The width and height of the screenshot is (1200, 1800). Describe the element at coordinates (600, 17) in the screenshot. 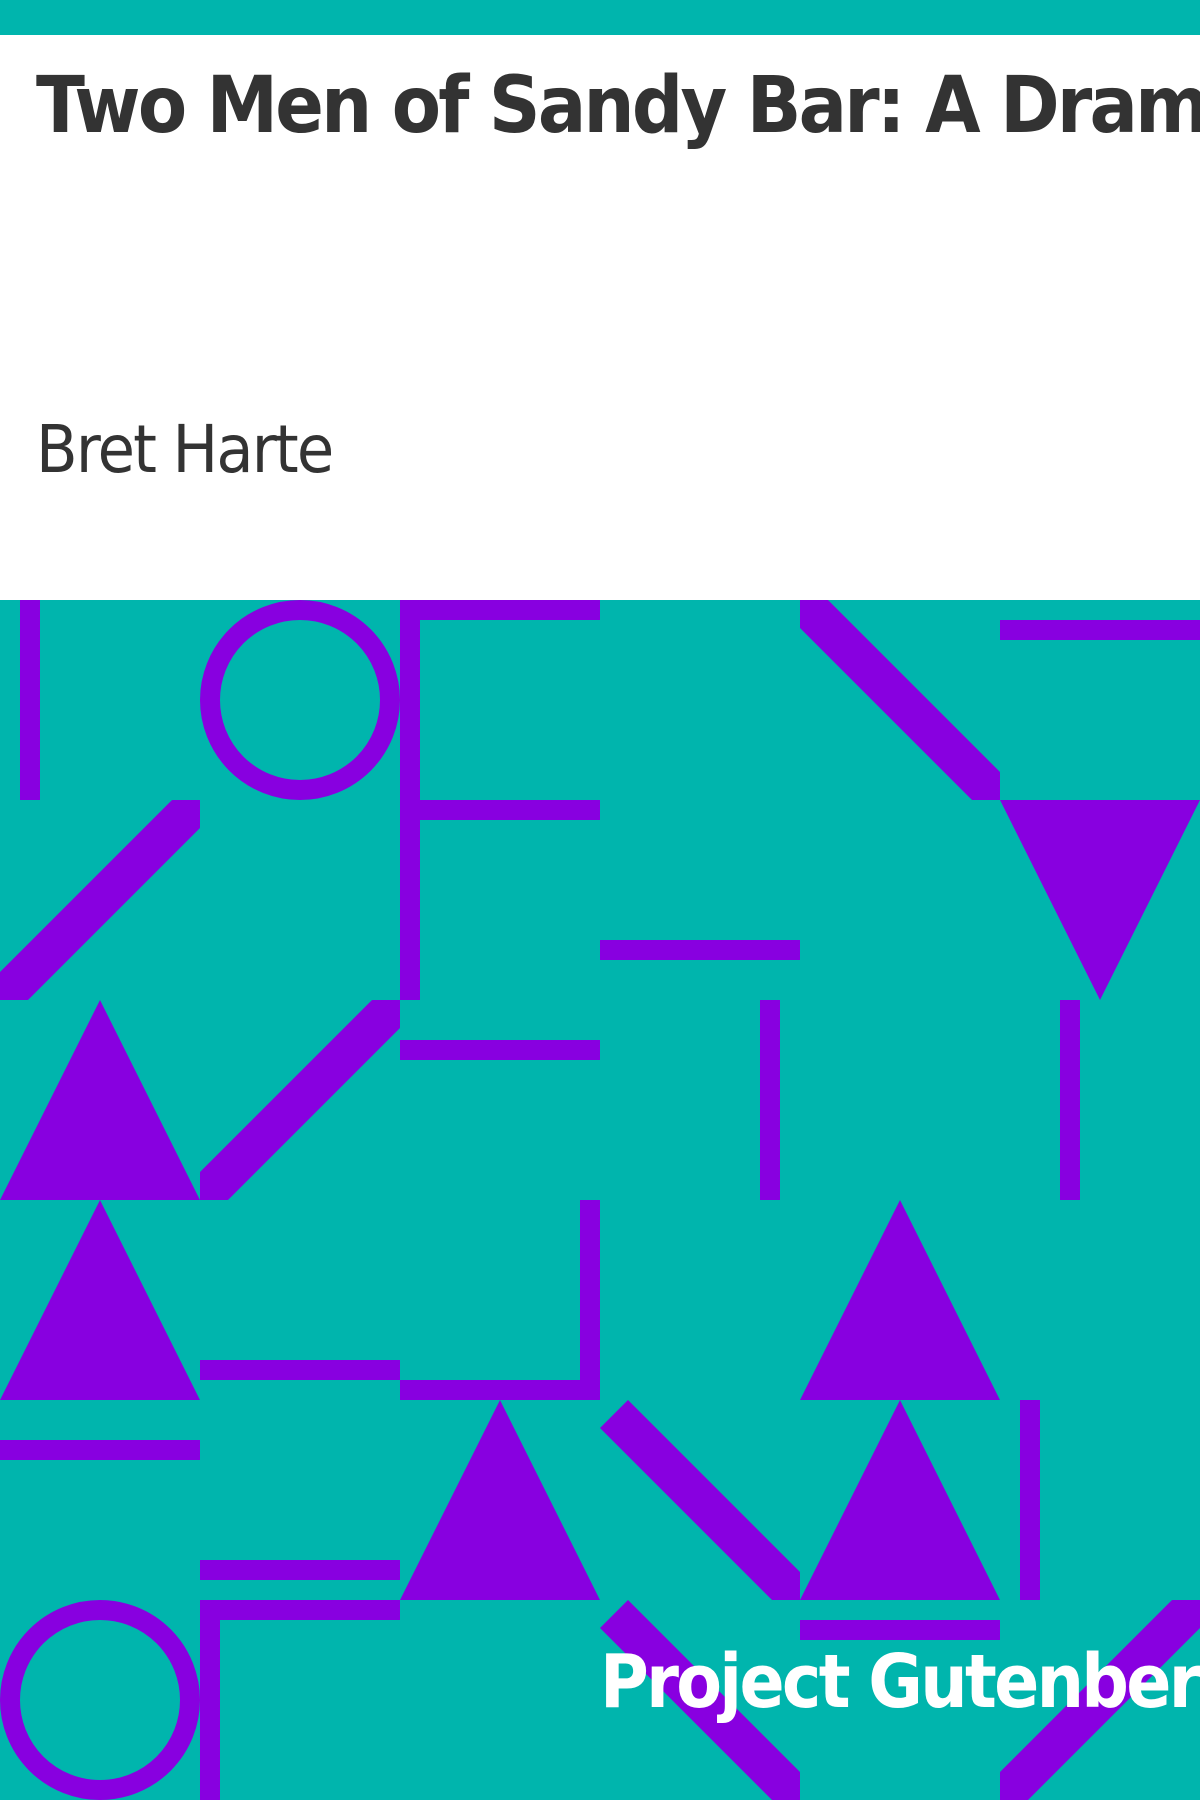

I see `top-color-band` at that location.